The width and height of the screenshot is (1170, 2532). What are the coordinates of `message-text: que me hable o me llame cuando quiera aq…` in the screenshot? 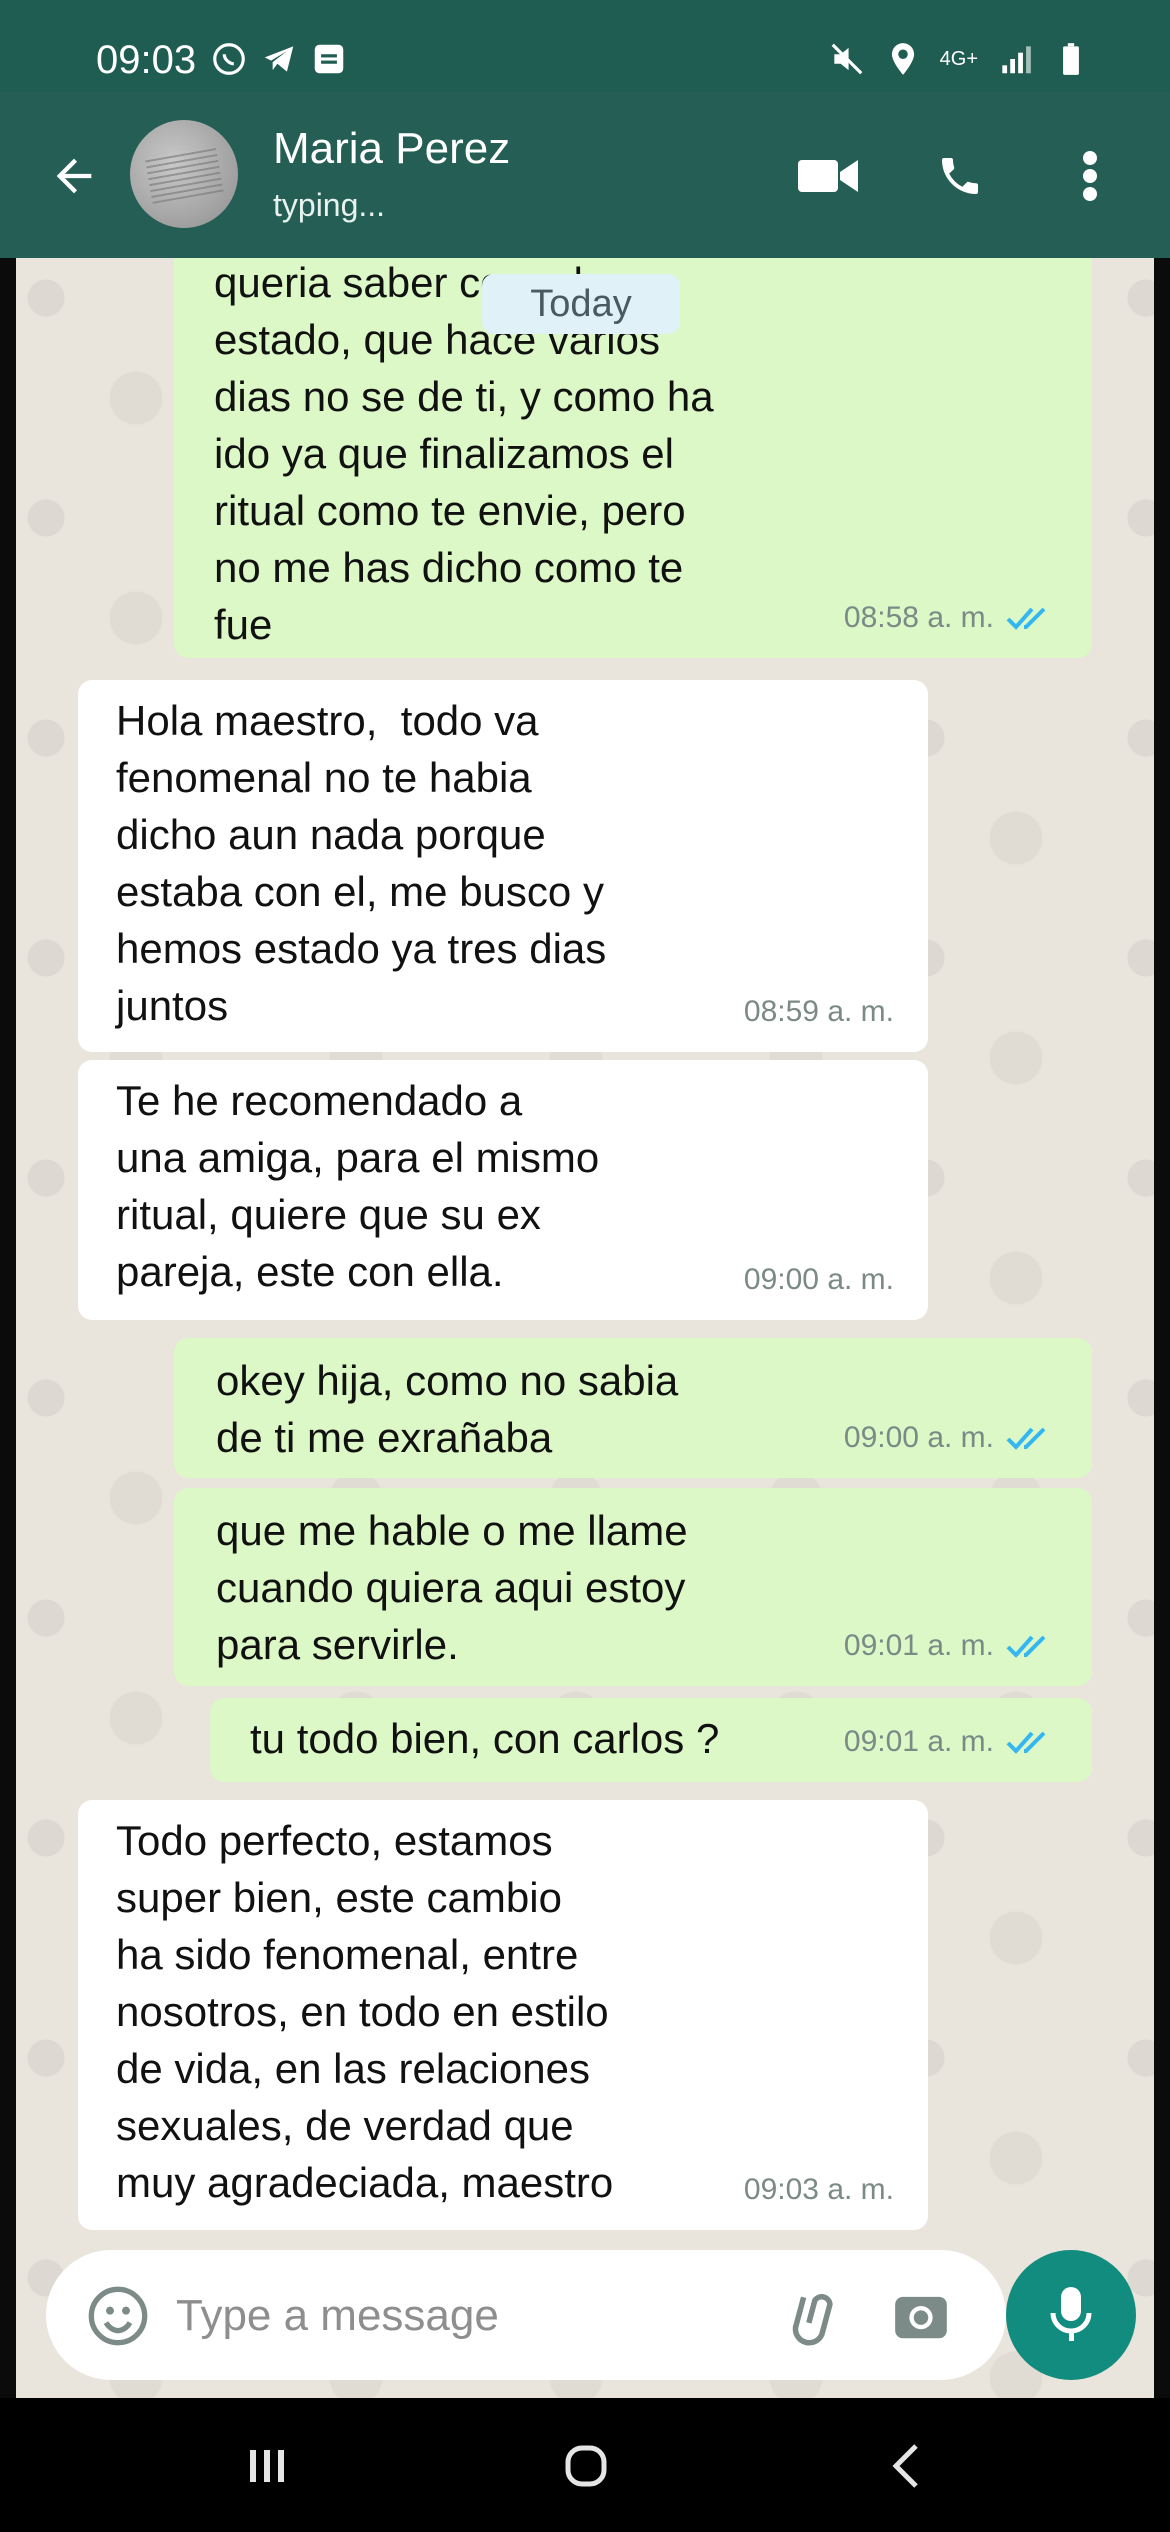 It's located at (452, 1587).